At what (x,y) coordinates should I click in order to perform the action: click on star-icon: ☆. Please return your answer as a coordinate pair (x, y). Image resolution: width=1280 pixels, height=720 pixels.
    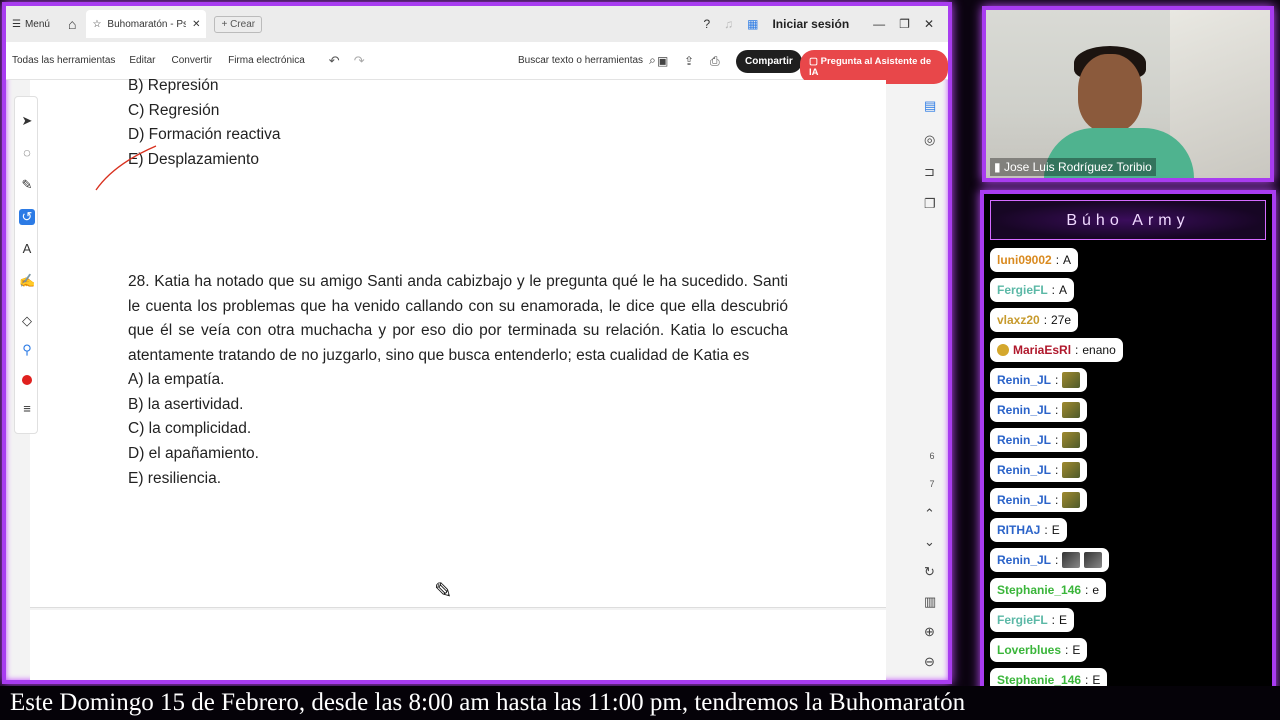
    Looking at the image, I should click on (96, 24).